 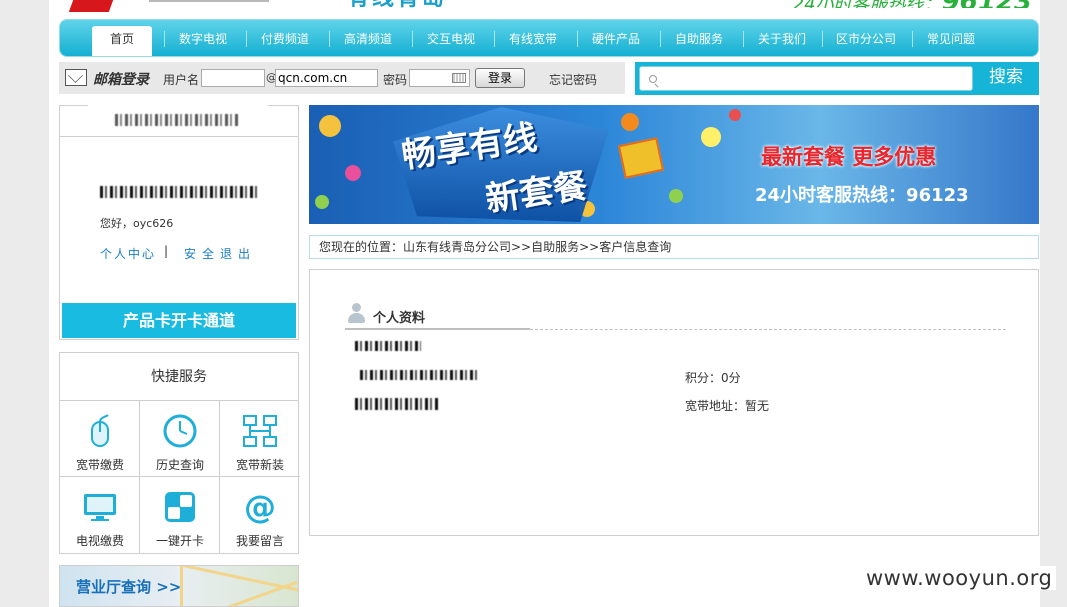 I want to click on nav-item-6: 硬件产品, so click(x=616, y=39).